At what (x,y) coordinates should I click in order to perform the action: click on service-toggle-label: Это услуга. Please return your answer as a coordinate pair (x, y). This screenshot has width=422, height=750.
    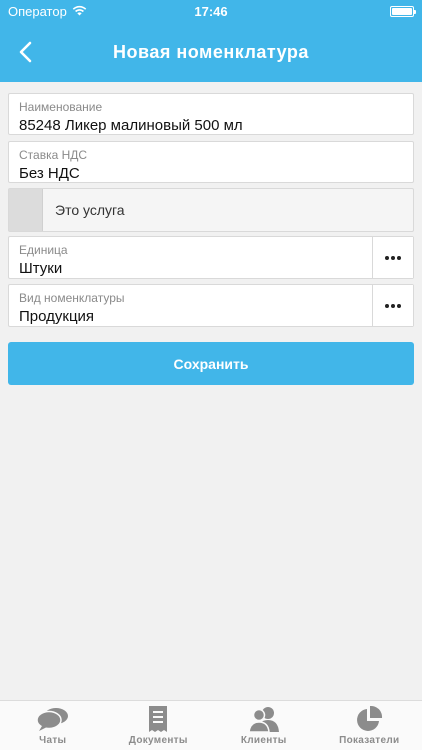
    Looking at the image, I should click on (90, 210).